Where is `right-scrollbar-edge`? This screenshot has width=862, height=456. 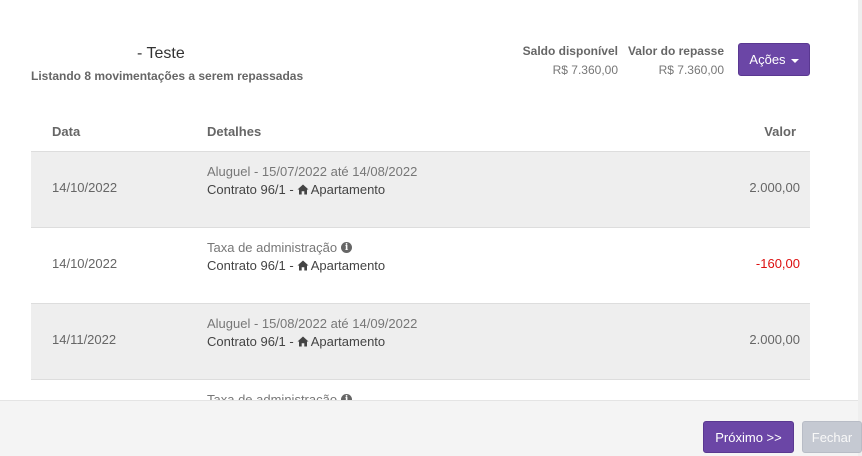 right-scrollbar-edge is located at coordinates (860, 228).